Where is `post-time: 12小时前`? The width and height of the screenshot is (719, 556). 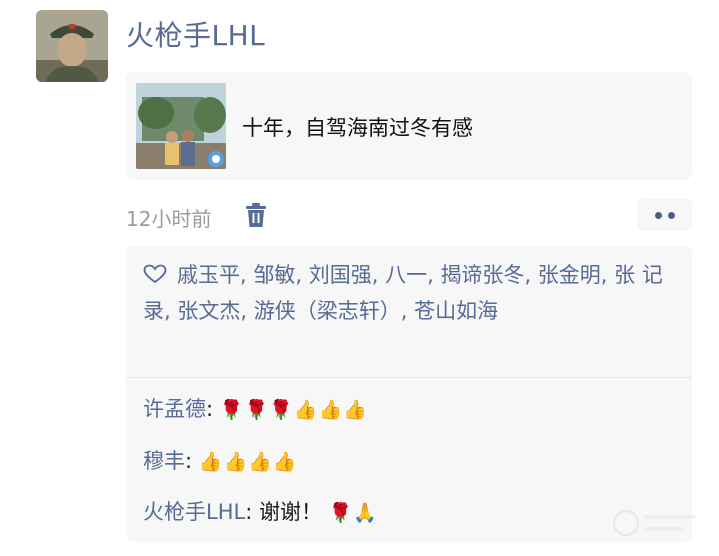
post-time: 12小时前 is located at coordinates (169, 219).